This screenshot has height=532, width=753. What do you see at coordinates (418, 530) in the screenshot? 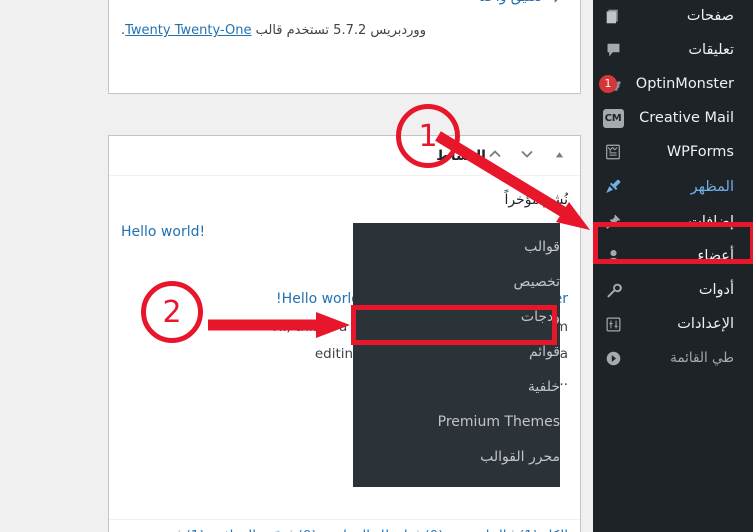
I see `filter-sep-2: |` at bounding box center [418, 530].